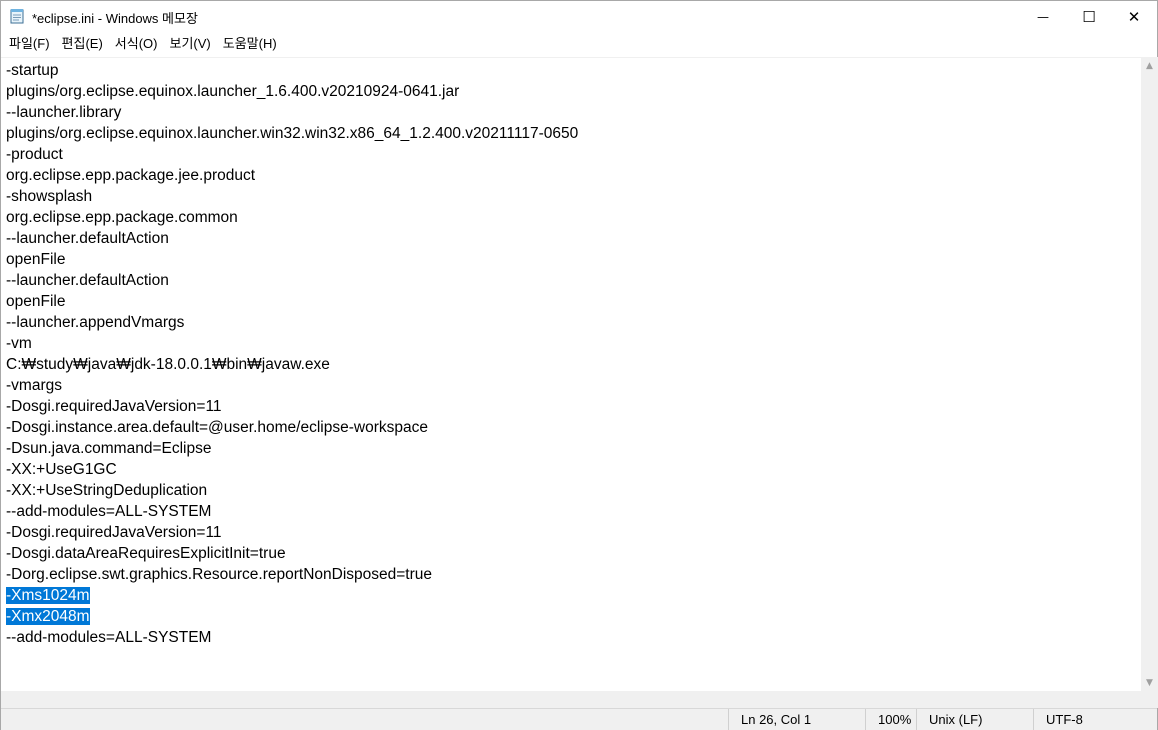  What do you see at coordinates (974, 719) in the screenshot?
I see `line-ending: Unix (LF)` at bounding box center [974, 719].